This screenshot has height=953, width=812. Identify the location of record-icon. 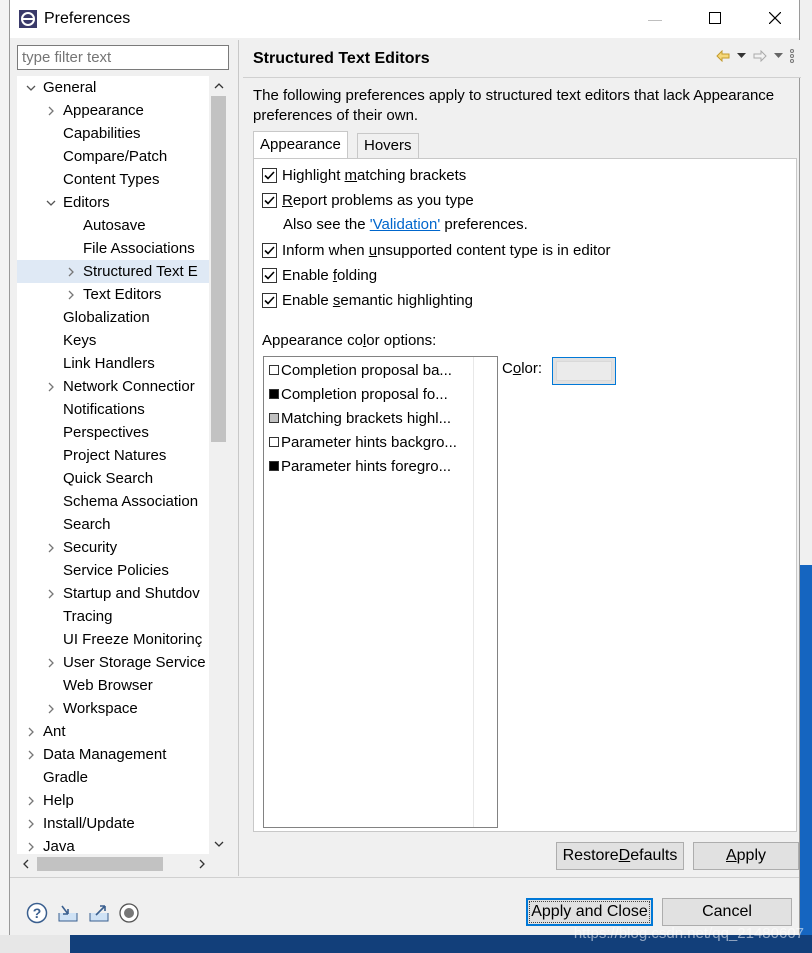
(129, 913).